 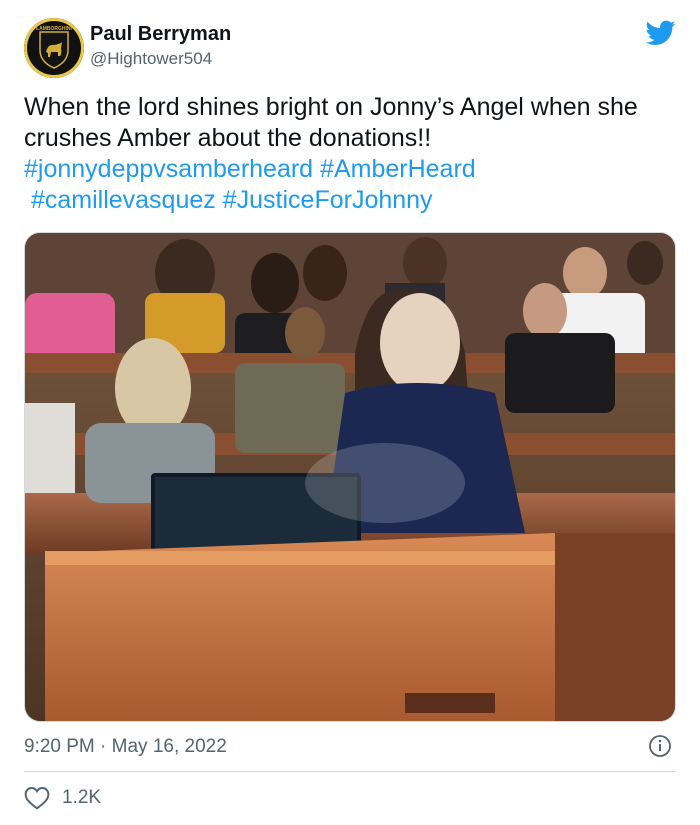 I want to click on author-names: Paul Berryman @Hightower504, so click(x=160, y=46).